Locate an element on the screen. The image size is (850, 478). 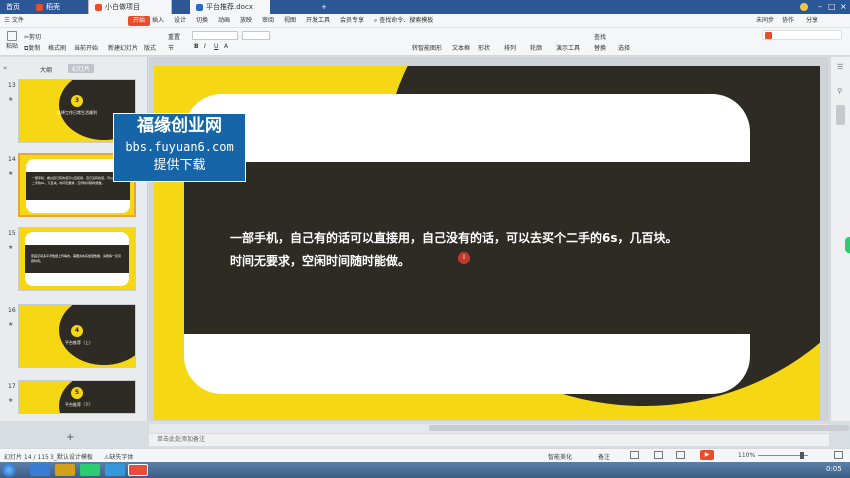
underline-button: U is located at coordinates (216, 46).